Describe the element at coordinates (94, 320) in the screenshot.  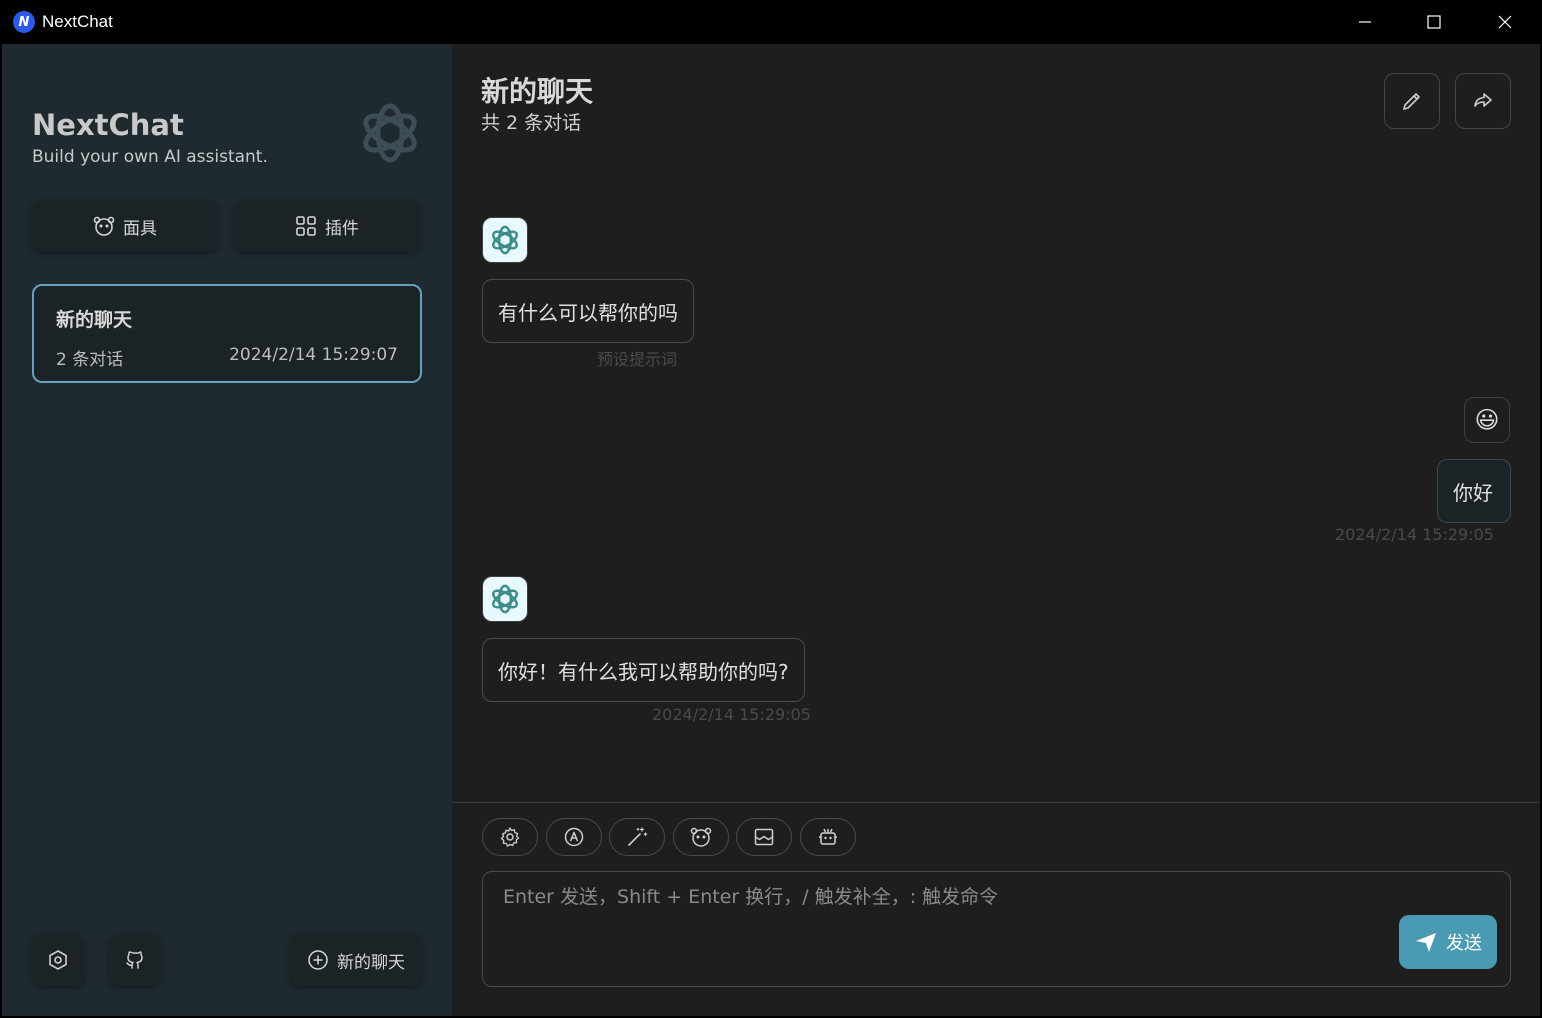
I see `session-title: 新的聊天` at that location.